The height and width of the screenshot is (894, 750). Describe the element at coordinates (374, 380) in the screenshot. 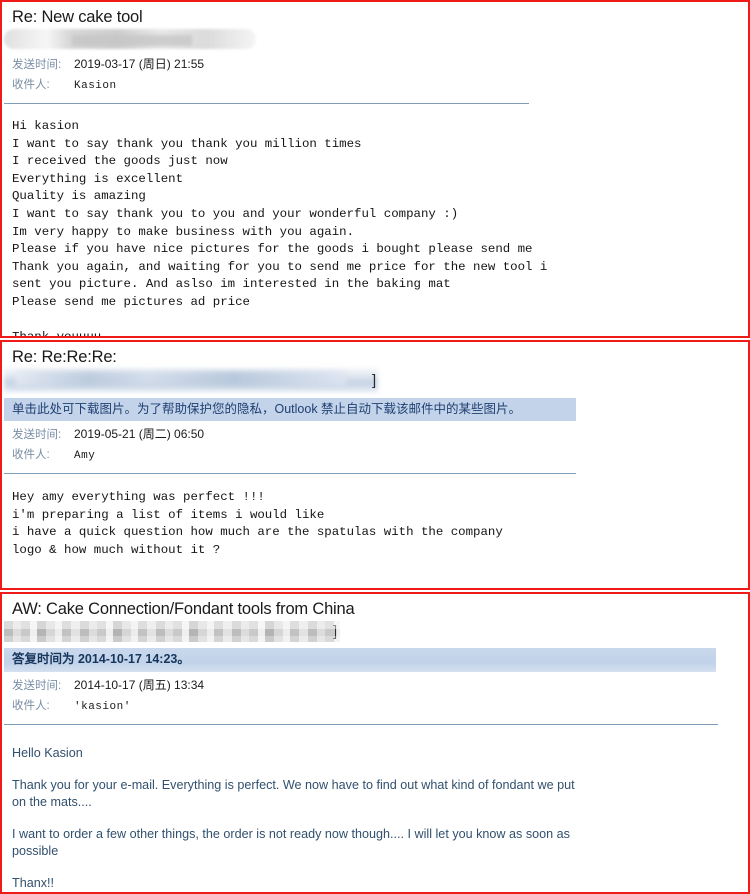

I see `email-2-bracket: ]` at that location.